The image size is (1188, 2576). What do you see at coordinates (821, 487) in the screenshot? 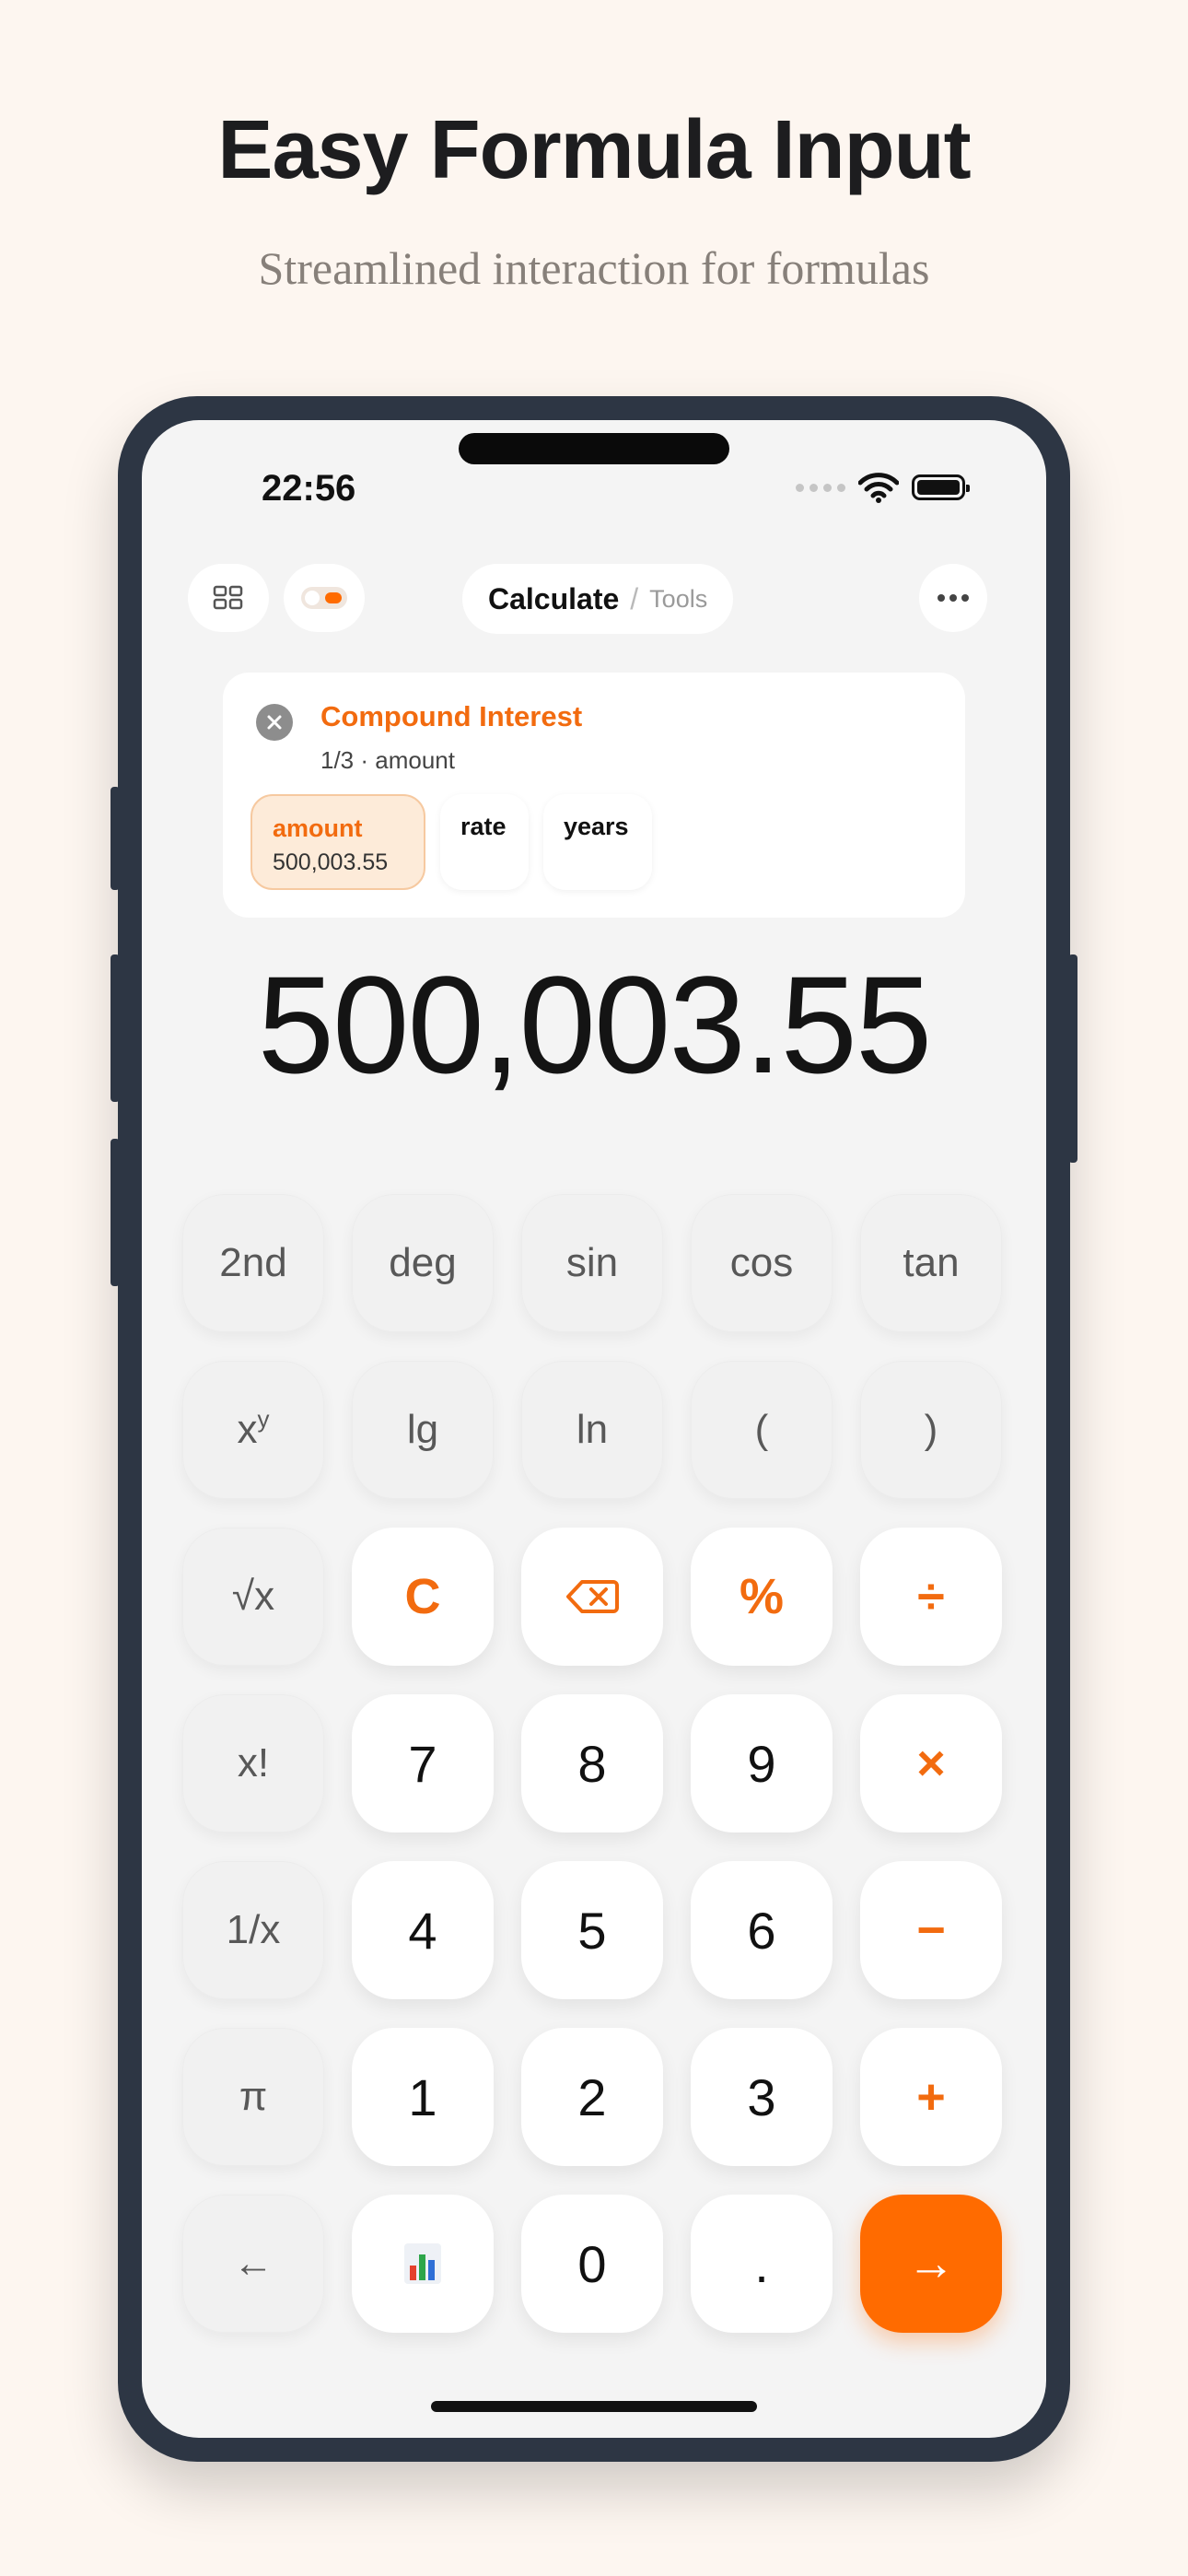
I see `signal-icon` at bounding box center [821, 487].